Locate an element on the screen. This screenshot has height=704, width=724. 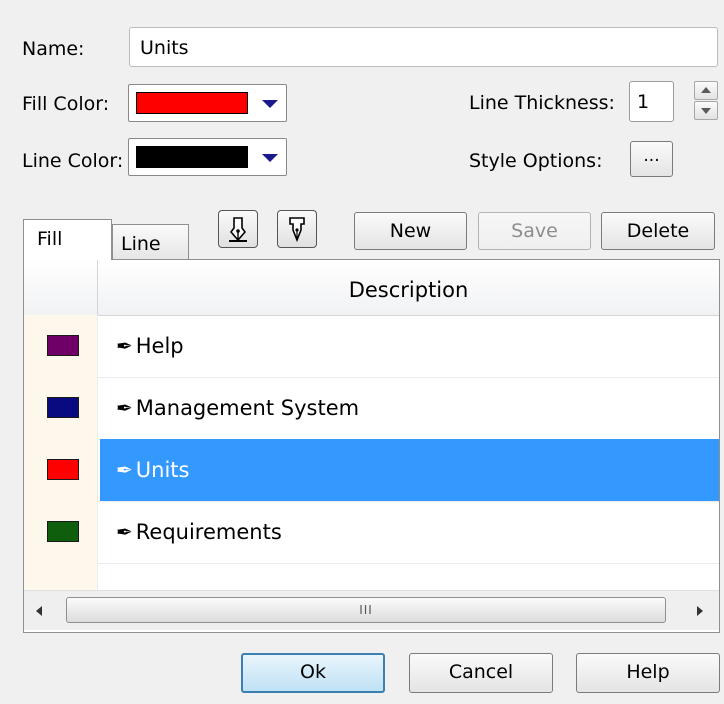
row-description: Management System is located at coordinates (247, 408).